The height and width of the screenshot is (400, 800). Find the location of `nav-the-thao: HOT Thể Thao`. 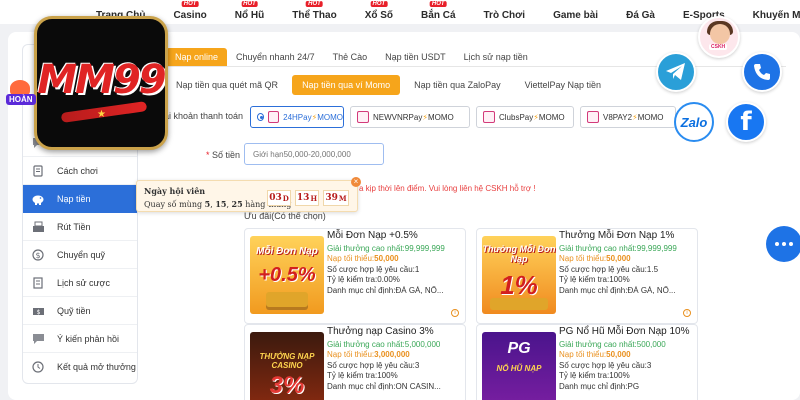

nav-the-thao: HOT Thể Thao is located at coordinates (314, 10).